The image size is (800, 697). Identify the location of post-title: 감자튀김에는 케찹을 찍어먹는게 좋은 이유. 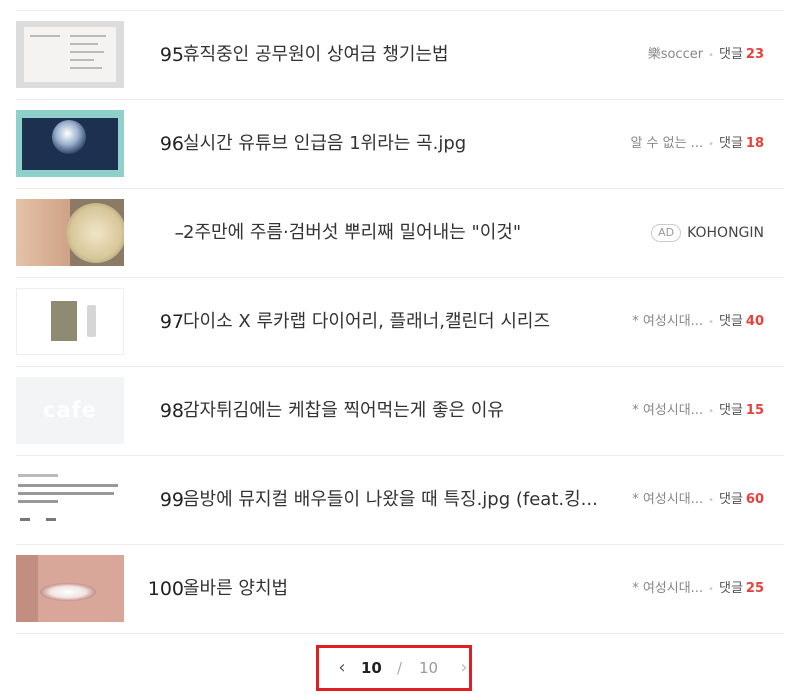
(343, 411).